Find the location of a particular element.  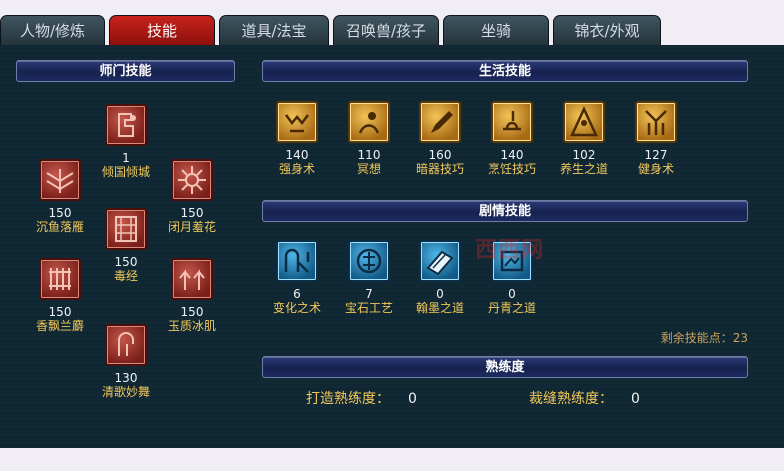

school-skill-xiangpiaolanshe: 150 香飘兰麝 is located at coordinates (60, 296).